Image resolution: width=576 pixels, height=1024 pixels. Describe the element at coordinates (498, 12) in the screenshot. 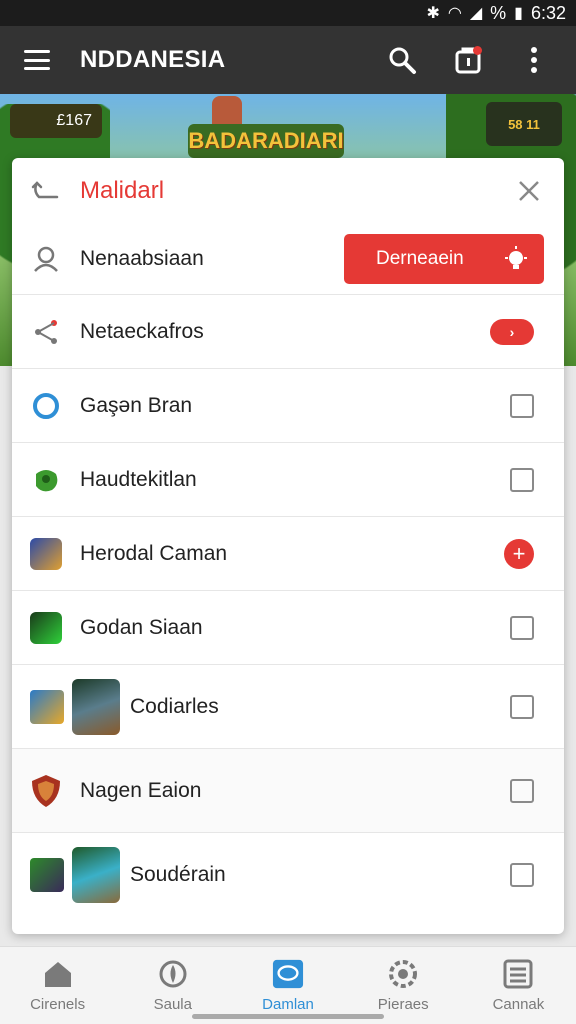

I see `battery-text: %` at that location.